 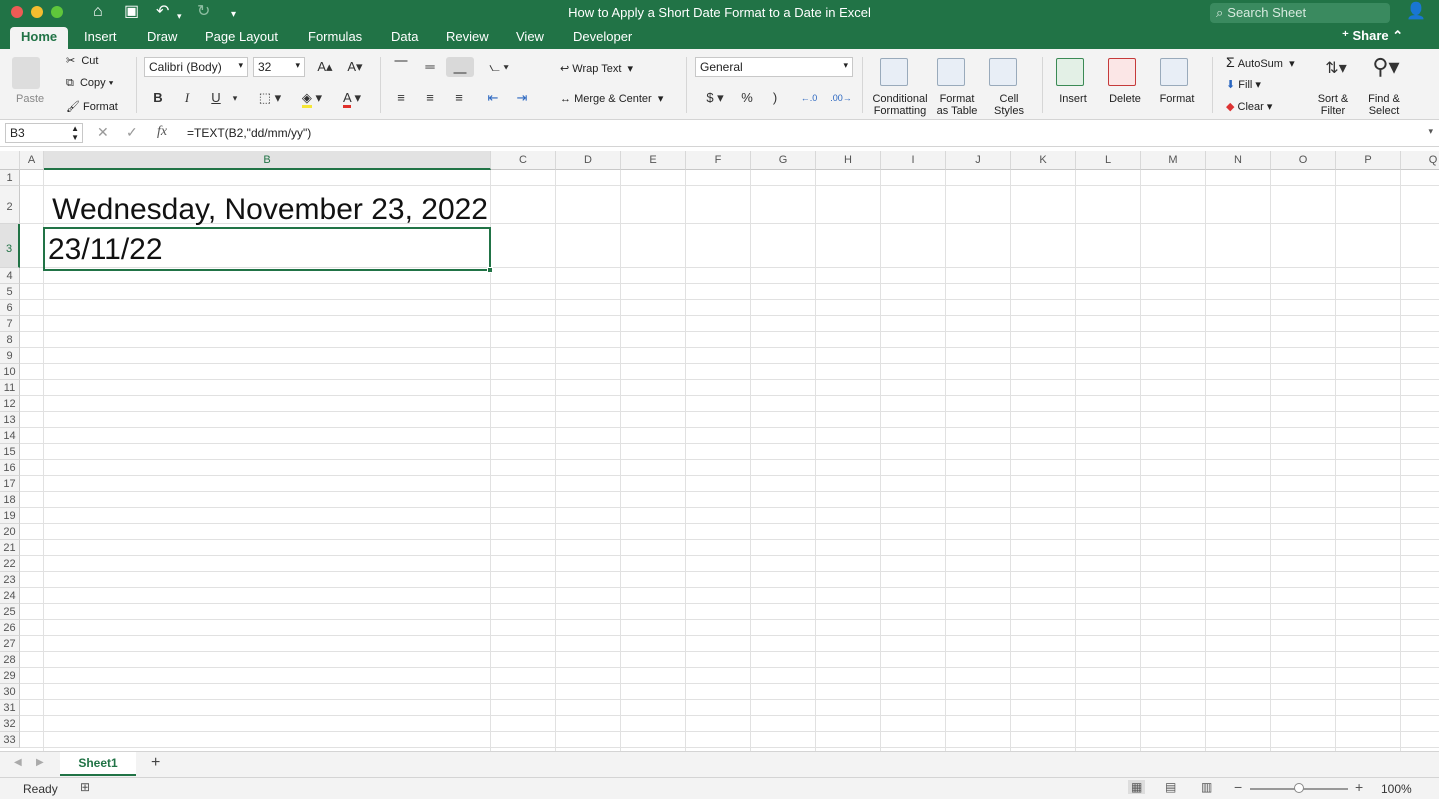 I want to click on percent-button: %, so click(x=747, y=98).